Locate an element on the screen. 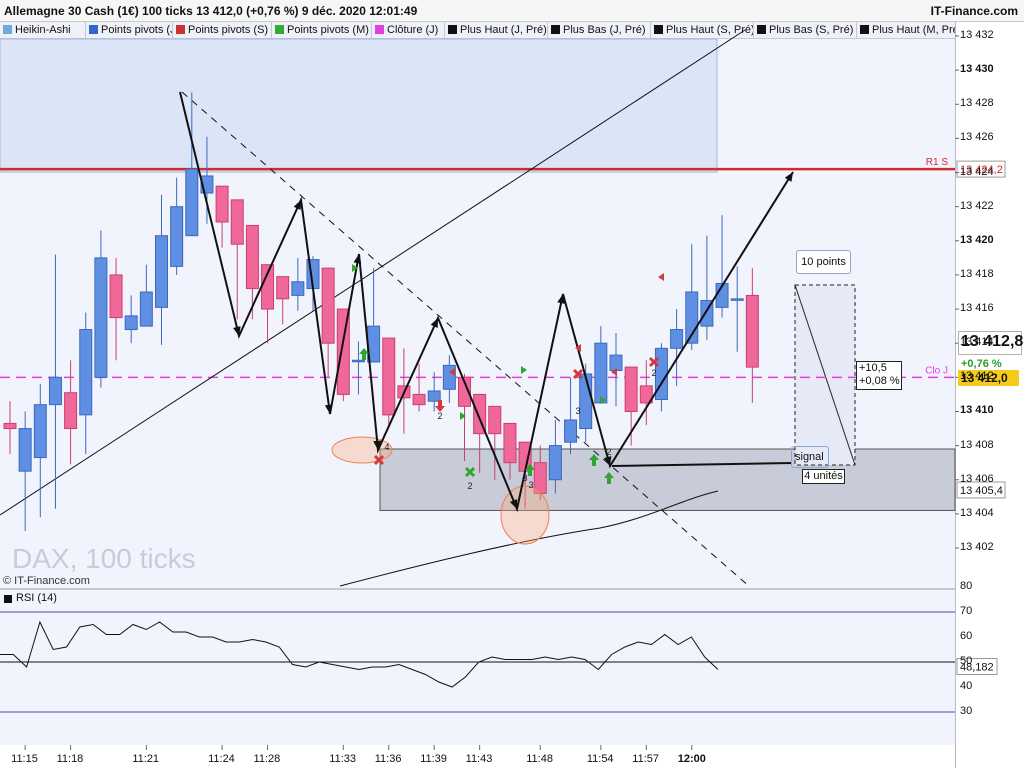 The width and height of the screenshot is (1024, 768). time-tick-label: 11:28 is located at coordinates (267, 759).